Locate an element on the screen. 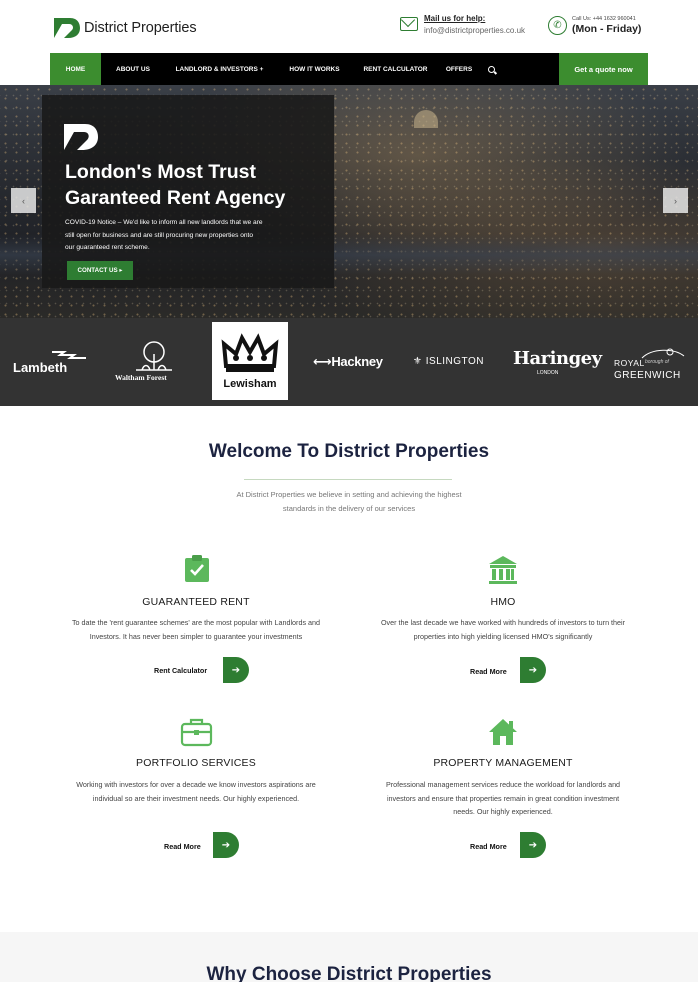 This screenshot has width=698, height=982. contact-us-button: CONTACT US ▸ is located at coordinates (100, 270).